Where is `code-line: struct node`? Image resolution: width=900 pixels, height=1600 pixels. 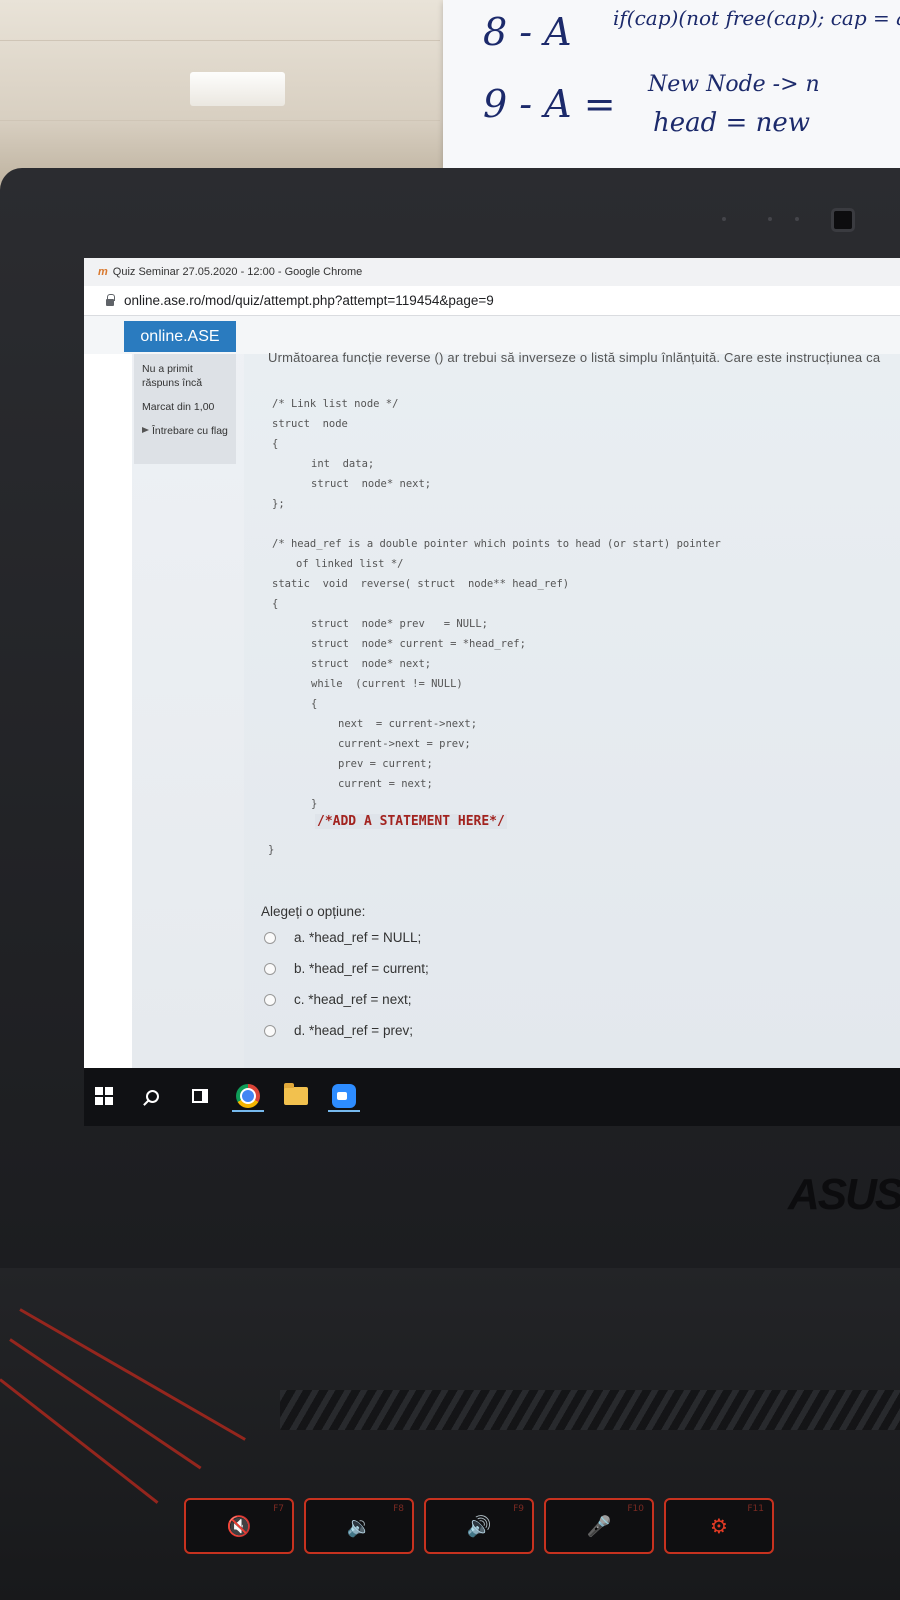 code-line: struct node is located at coordinates (310, 424).